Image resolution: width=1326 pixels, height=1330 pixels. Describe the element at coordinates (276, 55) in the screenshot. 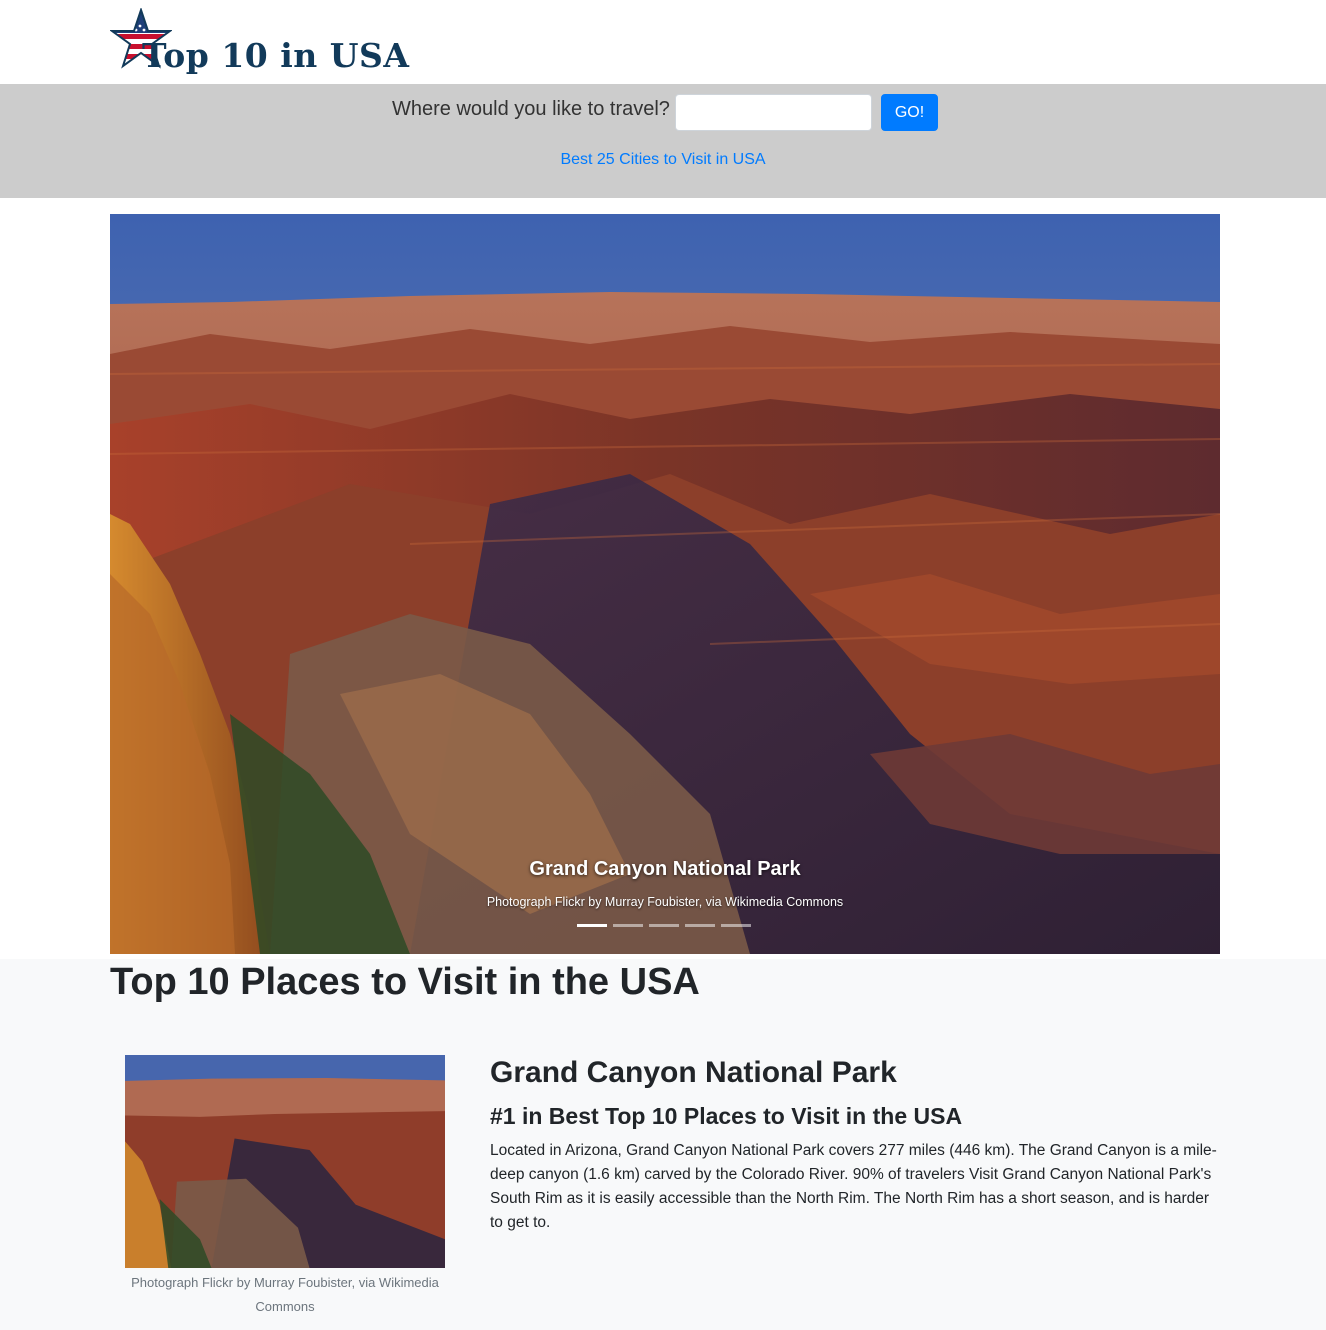

I see `logo-text: Top 10 in USA` at that location.